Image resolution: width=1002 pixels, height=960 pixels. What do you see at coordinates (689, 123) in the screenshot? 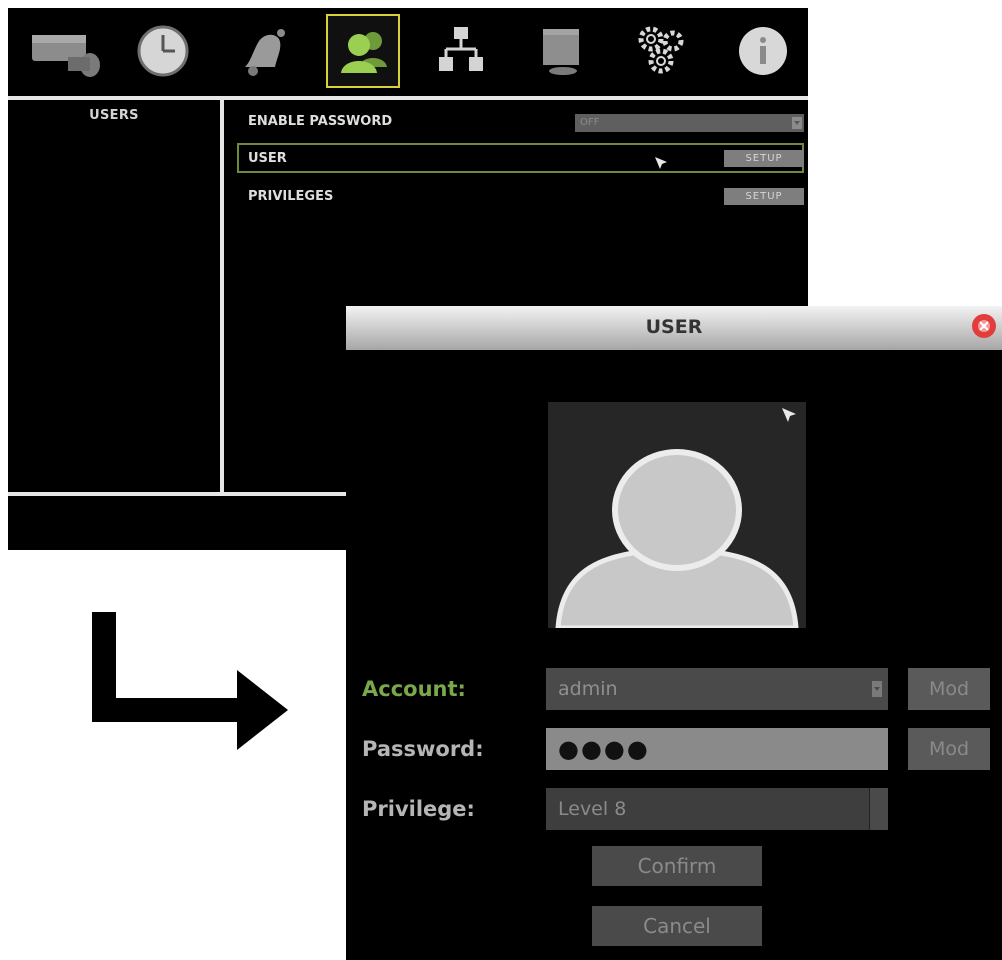
I see `enable-password-select: OFF` at bounding box center [689, 123].